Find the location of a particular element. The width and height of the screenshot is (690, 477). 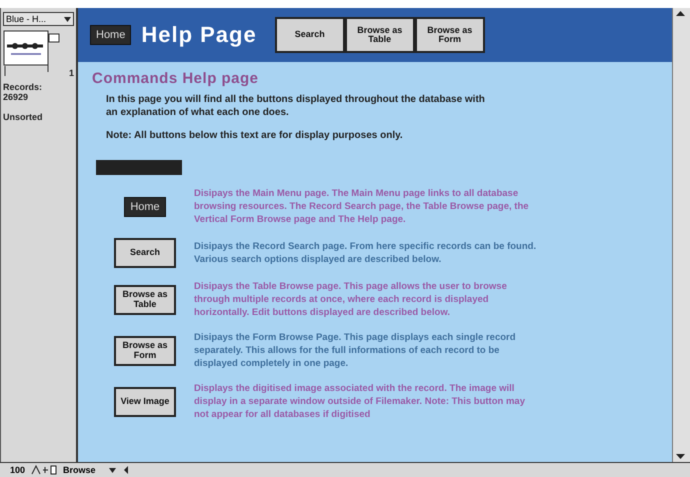

command-description: Disipays the Table Browse page. This page allows the user to browse through multiple records at once, where each record is displayed horizontally. Edit buttons displayed are described below. is located at coordinates (351, 299).